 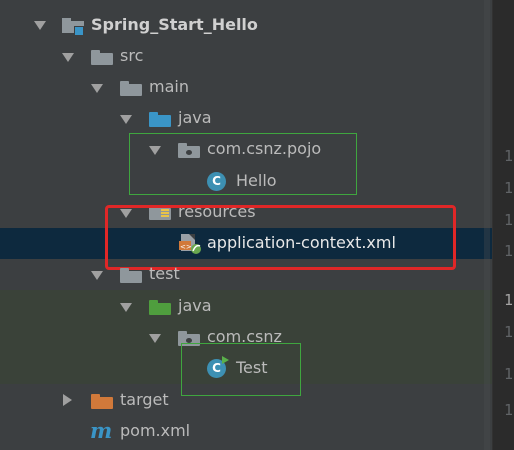 I want to click on class-label: Hello, so click(x=256, y=180).